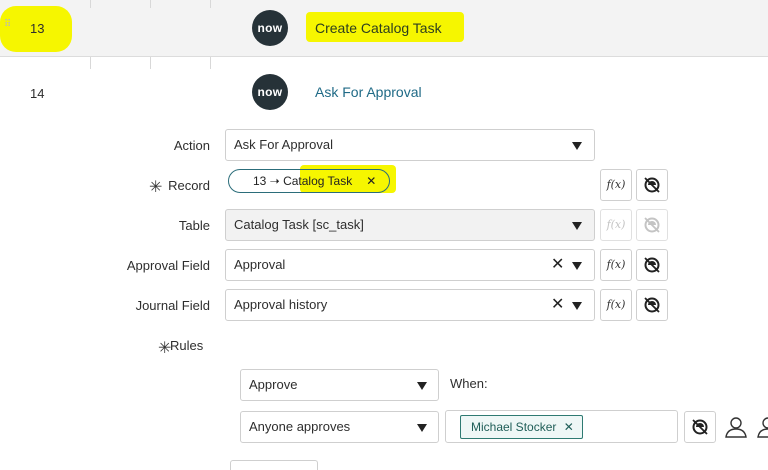 The image size is (768, 470). I want to click on record-label: Record, so click(189, 185).